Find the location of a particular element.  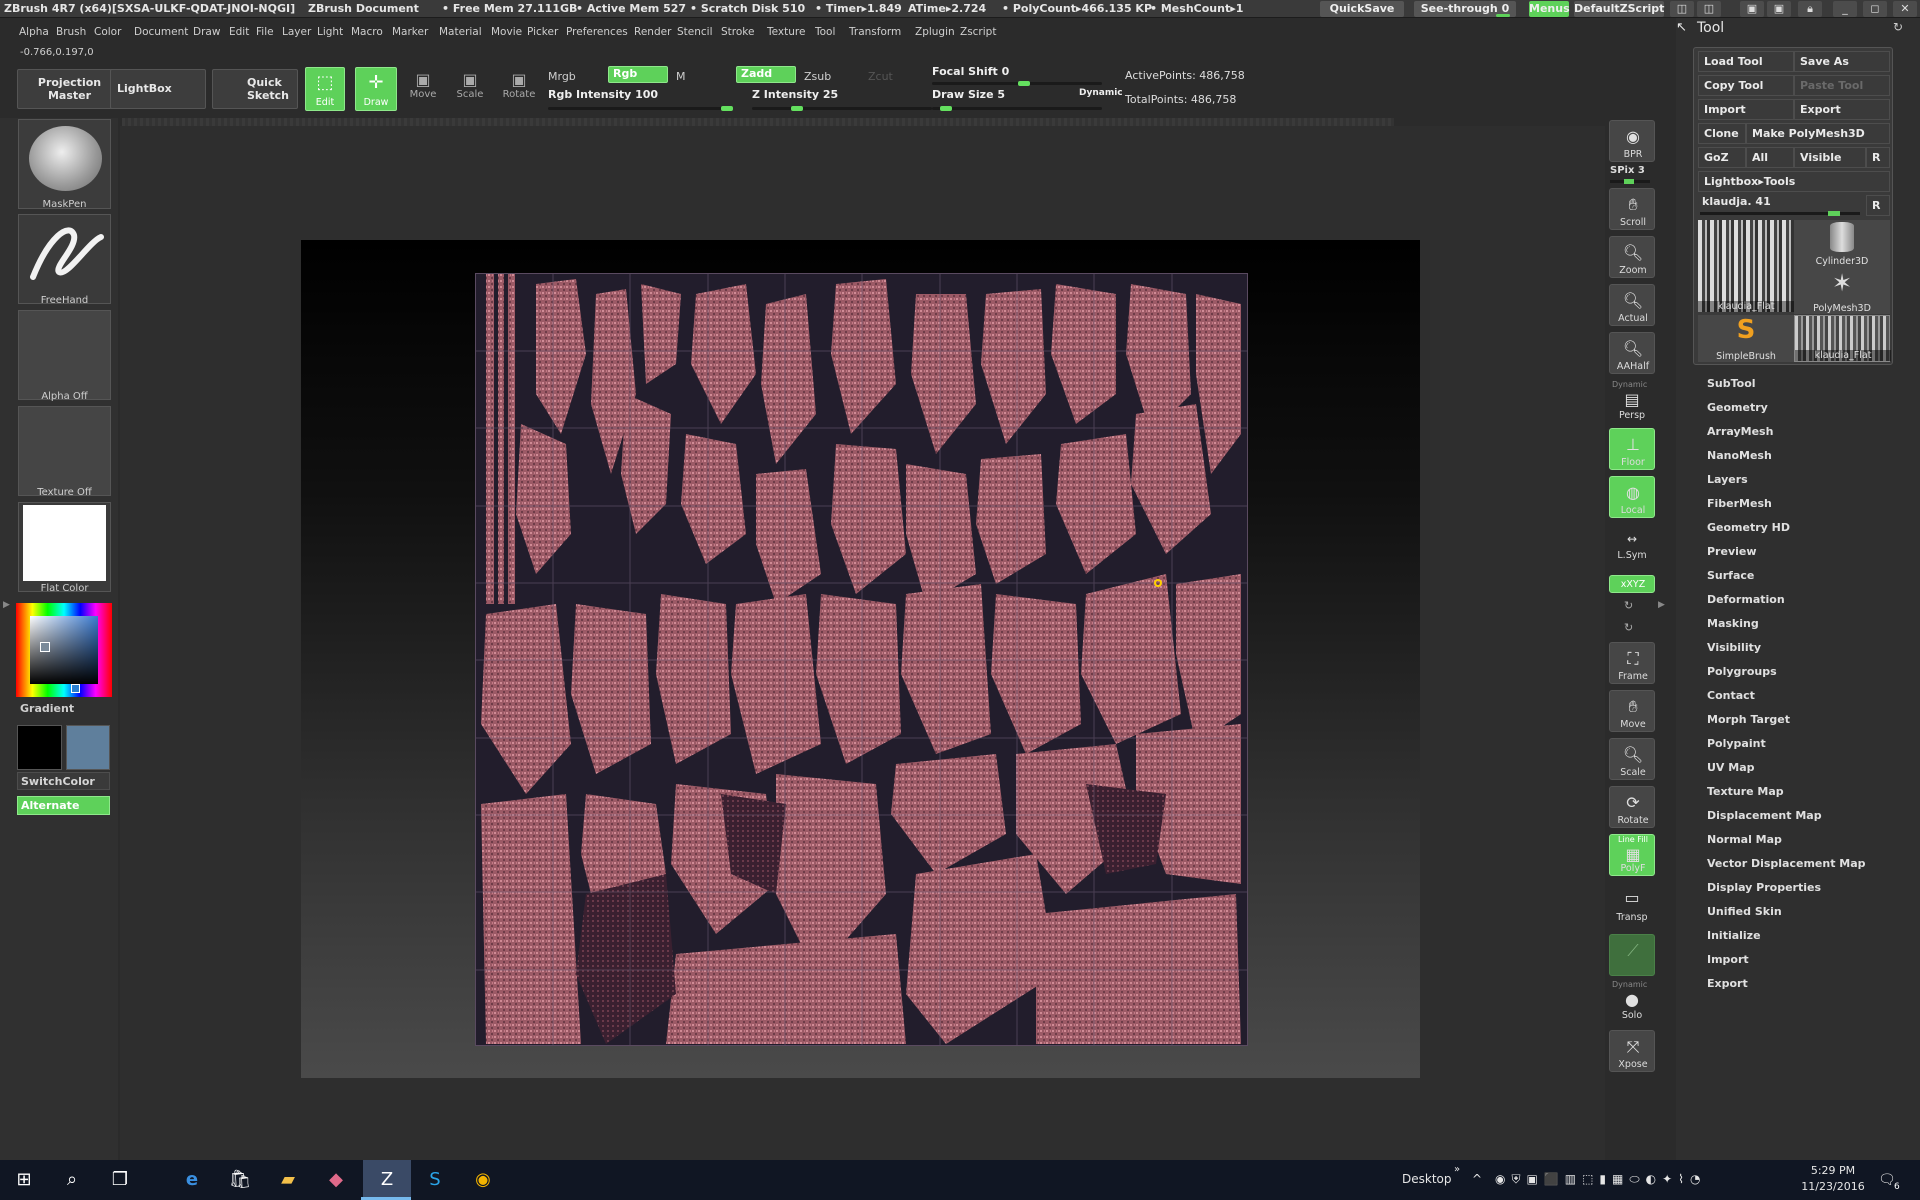

move-button: ▣ Move is located at coordinates (423, 85).